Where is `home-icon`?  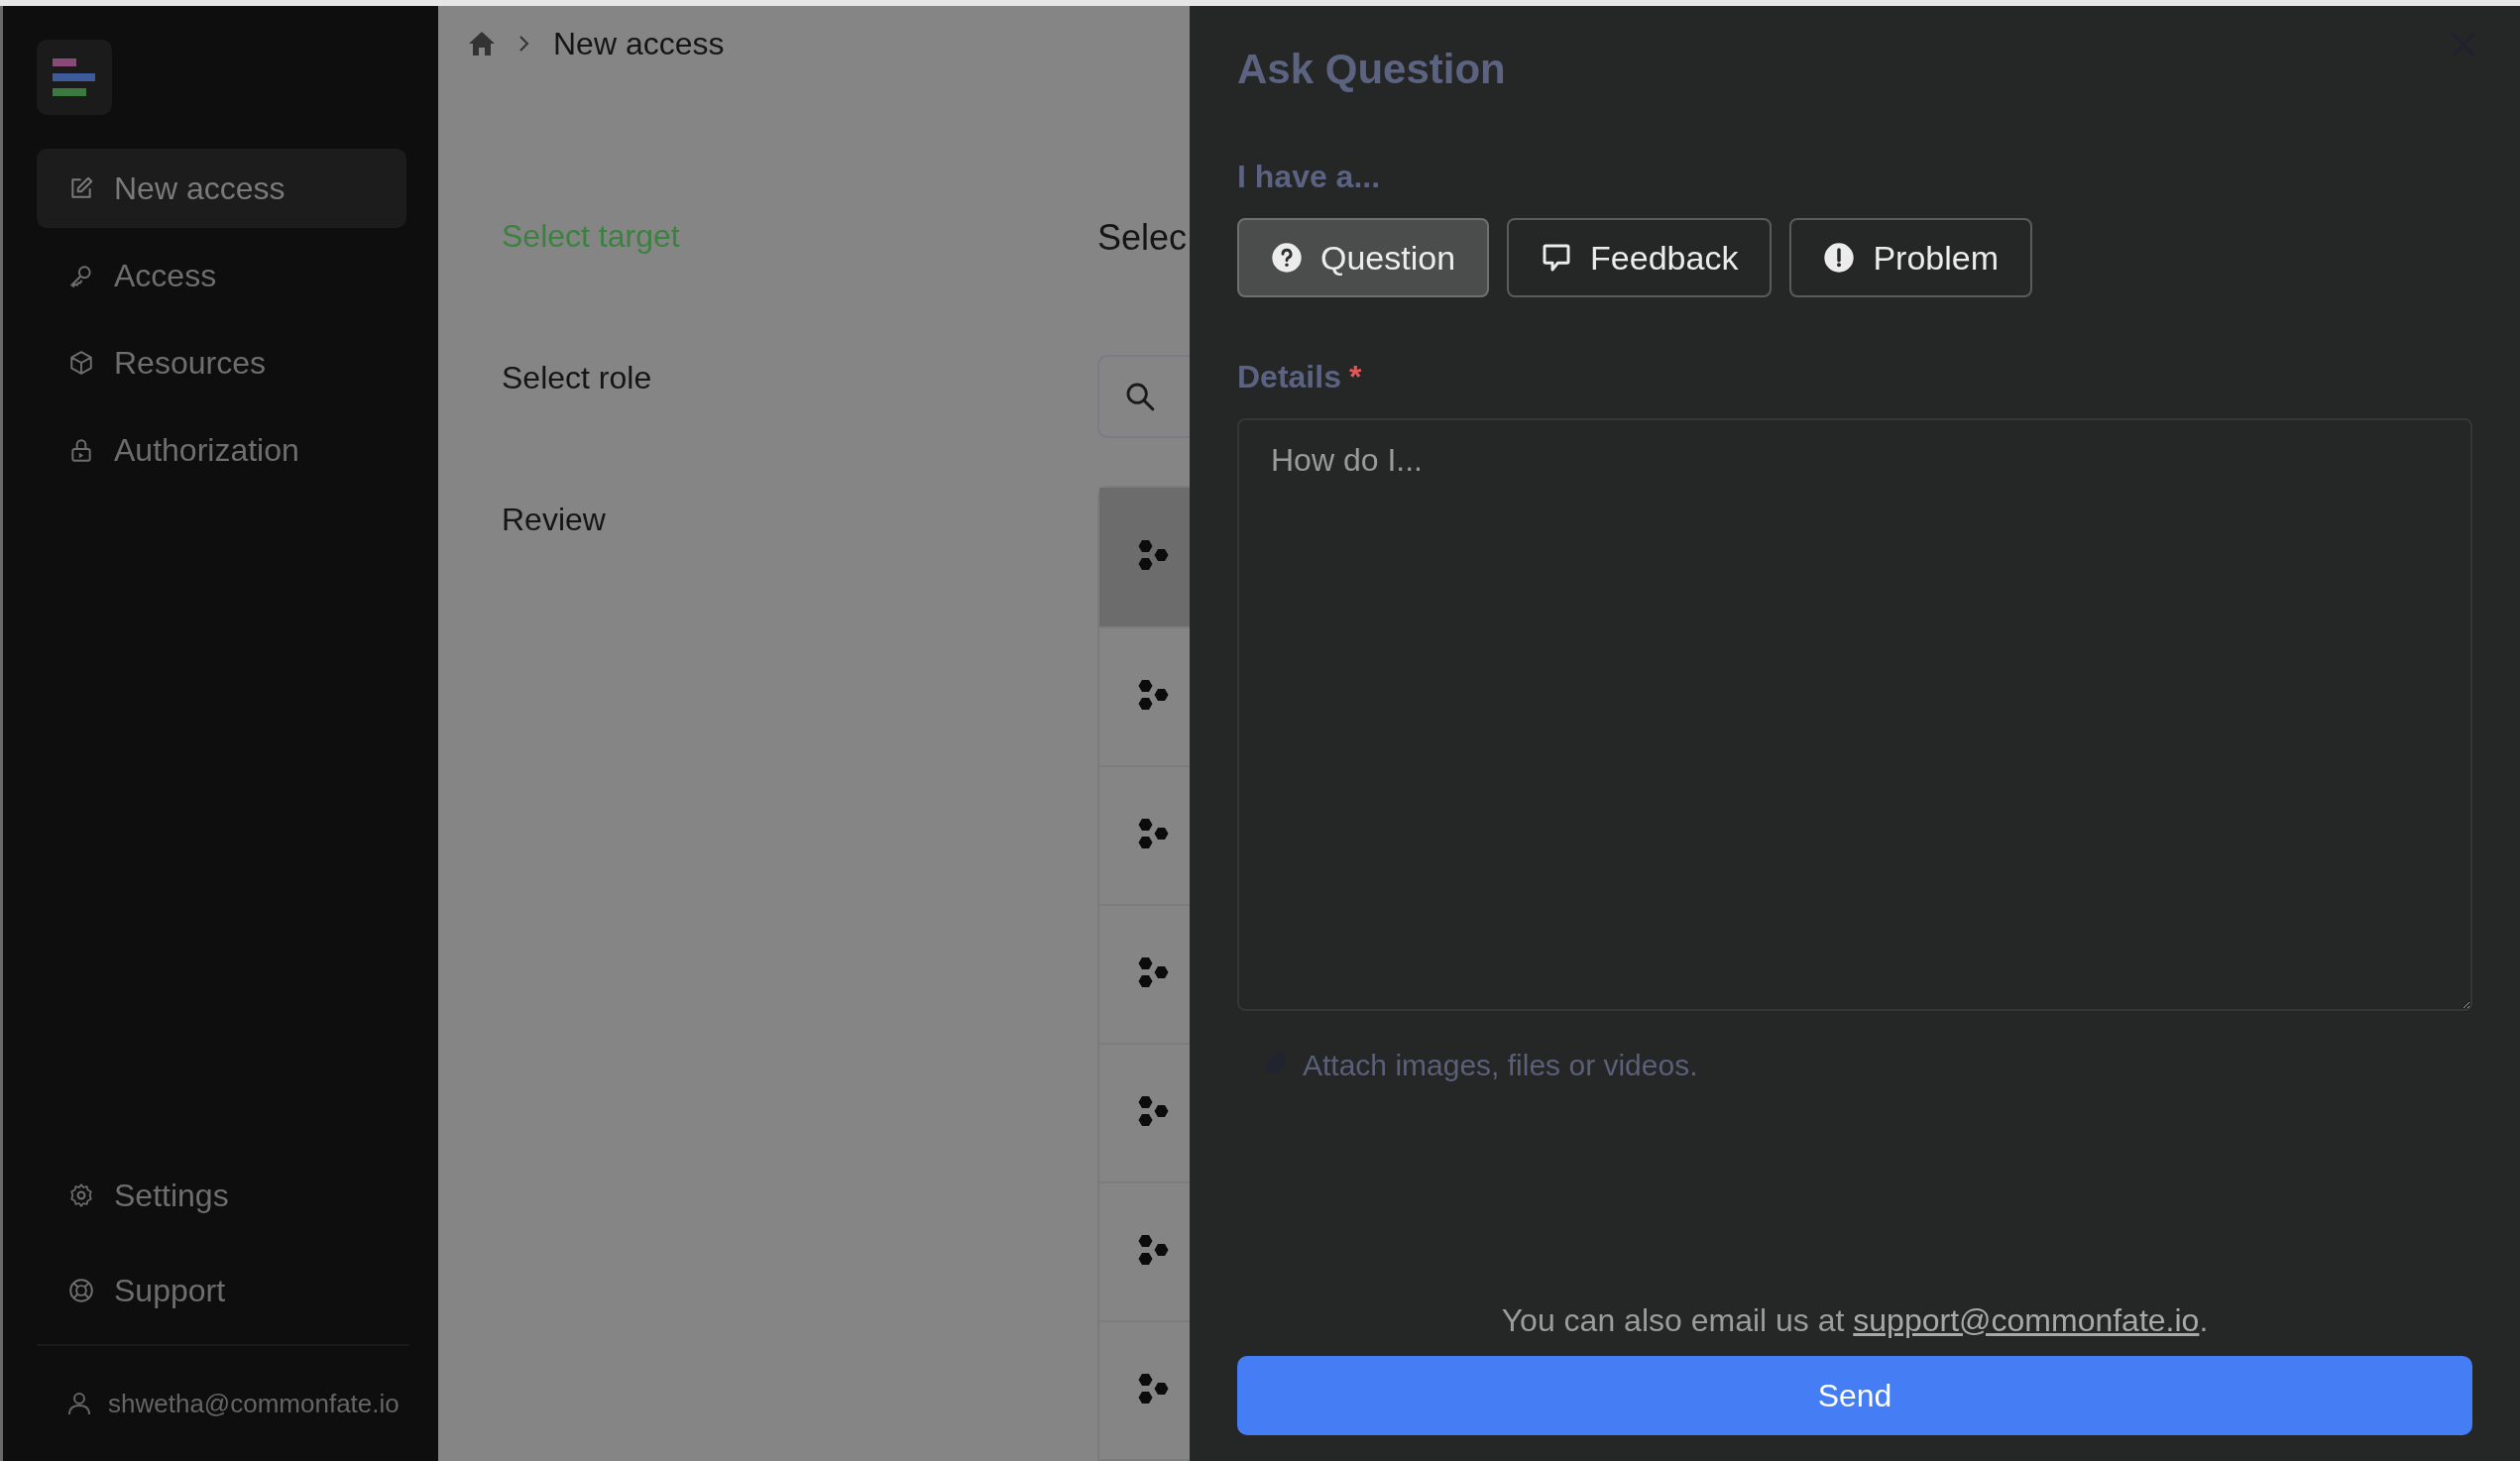
home-icon is located at coordinates (482, 43).